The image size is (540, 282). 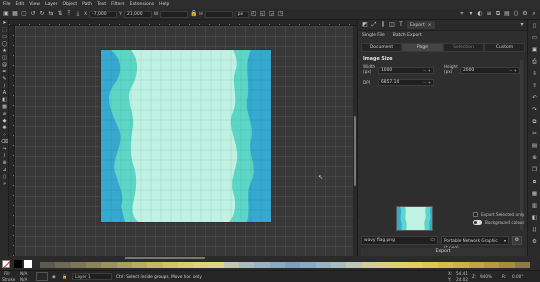 What do you see at coordinates (471, 14) in the screenshot?
I see `snap-options-icon: ▾` at bounding box center [471, 14].